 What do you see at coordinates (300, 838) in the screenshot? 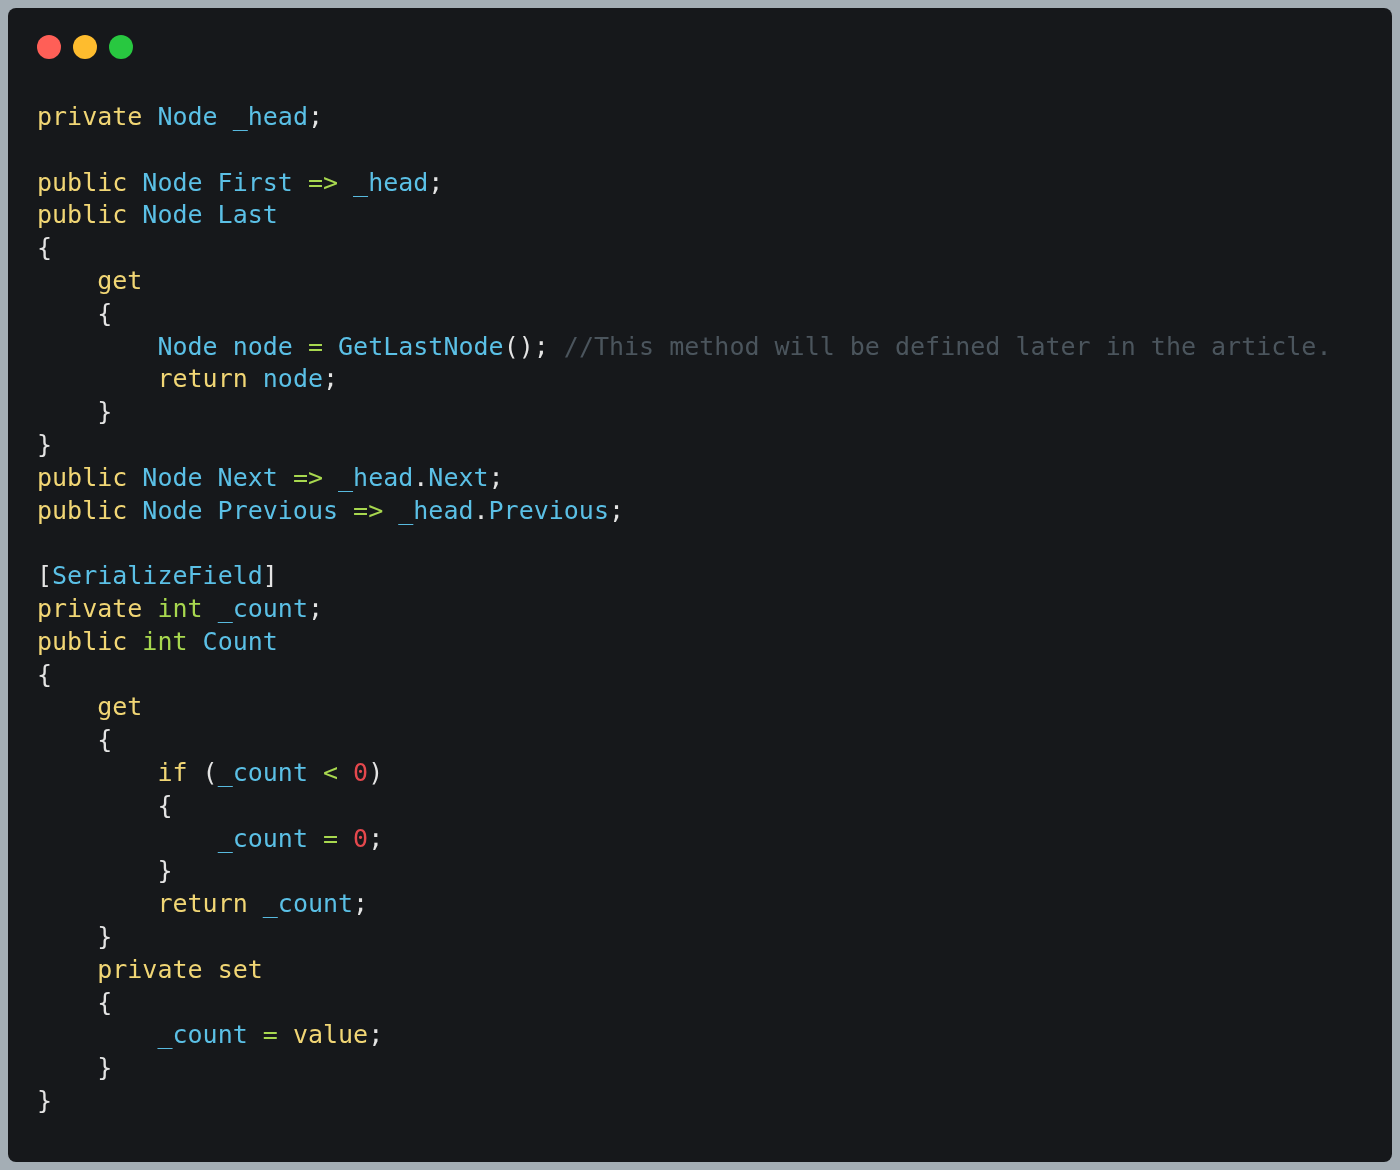
I see `code-line: _count = 0;` at bounding box center [300, 838].